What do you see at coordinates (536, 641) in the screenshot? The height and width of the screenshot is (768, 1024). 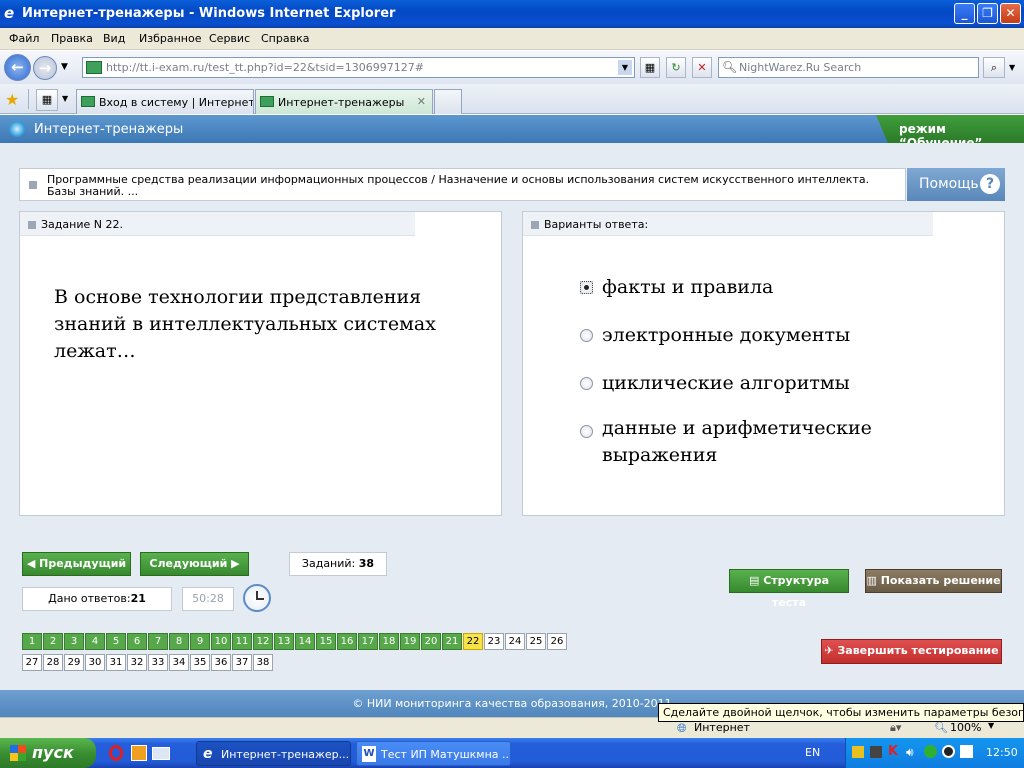 I see `question-number-25: 25` at bounding box center [536, 641].